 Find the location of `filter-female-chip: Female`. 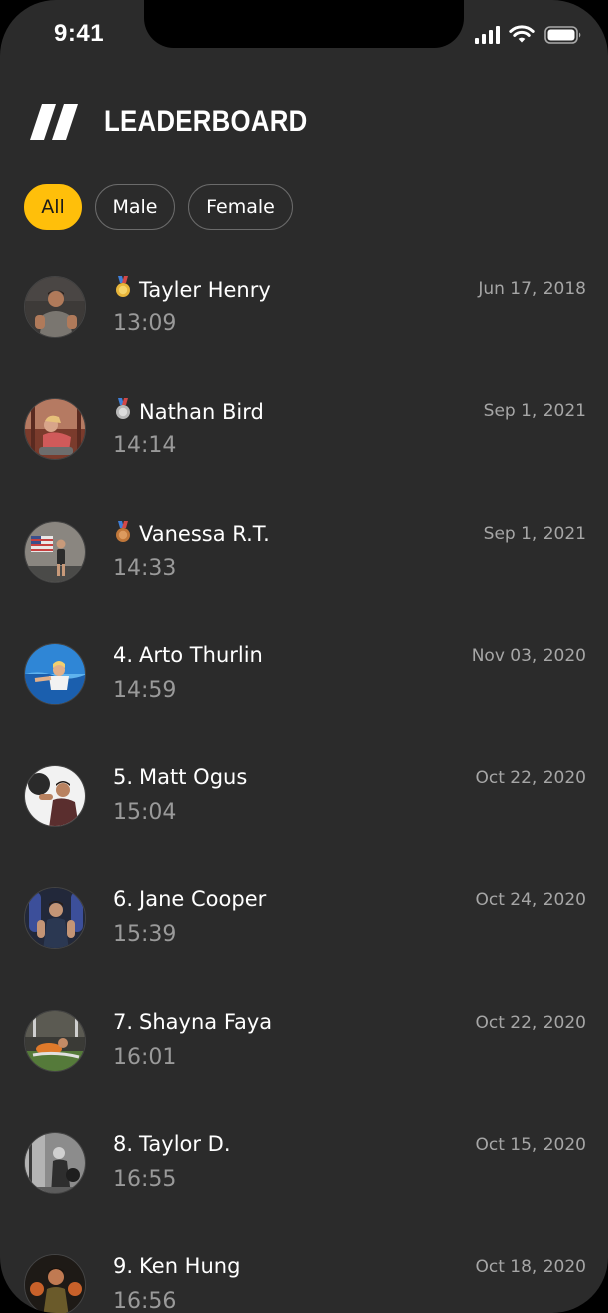

filter-female-chip: Female is located at coordinates (240, 207).